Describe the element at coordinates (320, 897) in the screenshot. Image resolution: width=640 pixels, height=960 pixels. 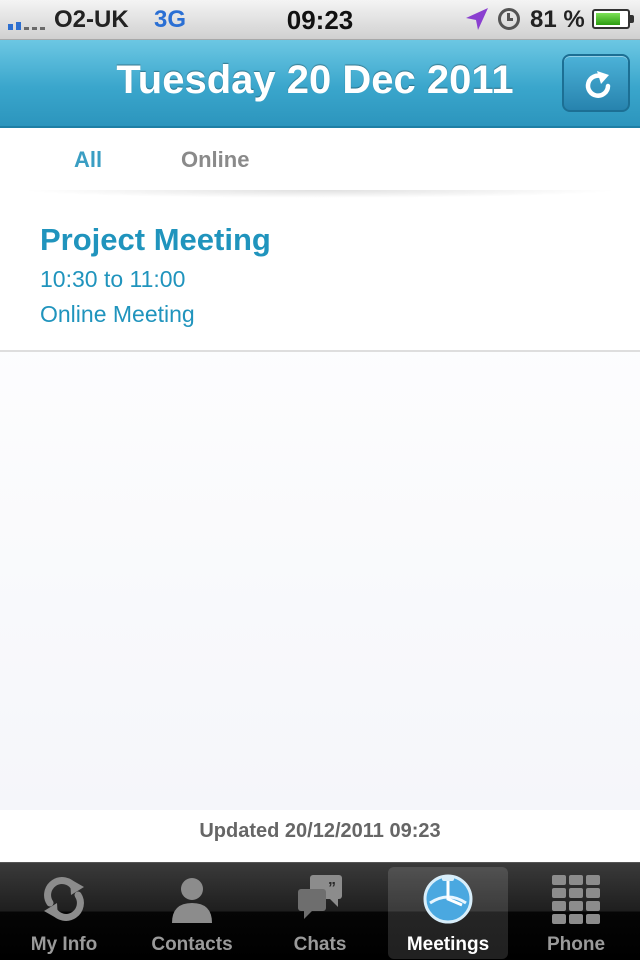
I see `chat-bubbles-icon: ”` at that location.